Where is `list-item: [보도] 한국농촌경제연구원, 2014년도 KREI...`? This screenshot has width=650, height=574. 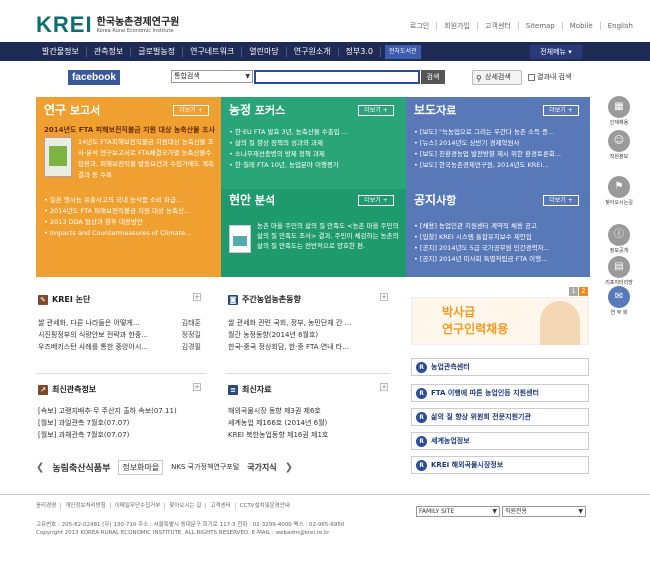 list-item: [보도] 한국농촌경제연구원, 2014년도 KREI... is located at coordinates (498, 165).